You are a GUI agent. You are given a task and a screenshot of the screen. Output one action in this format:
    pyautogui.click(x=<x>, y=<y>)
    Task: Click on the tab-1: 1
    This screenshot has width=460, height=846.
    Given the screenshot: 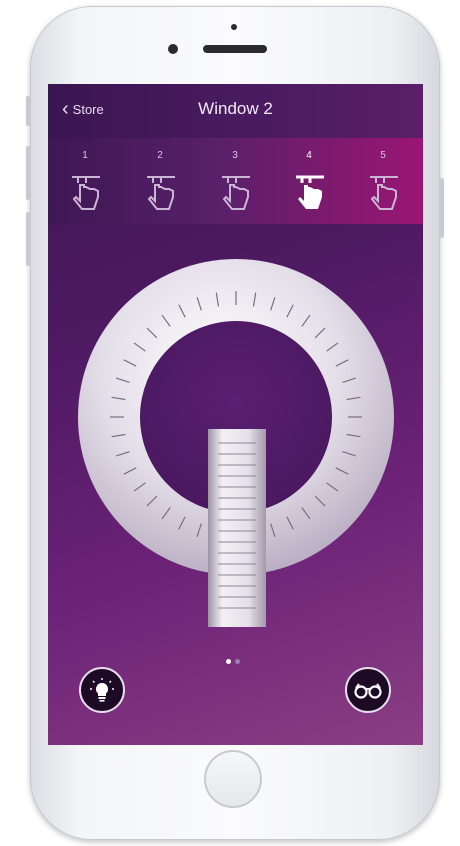 What is the action you would take?
    pyautogui.click(x=85, y=181)
    